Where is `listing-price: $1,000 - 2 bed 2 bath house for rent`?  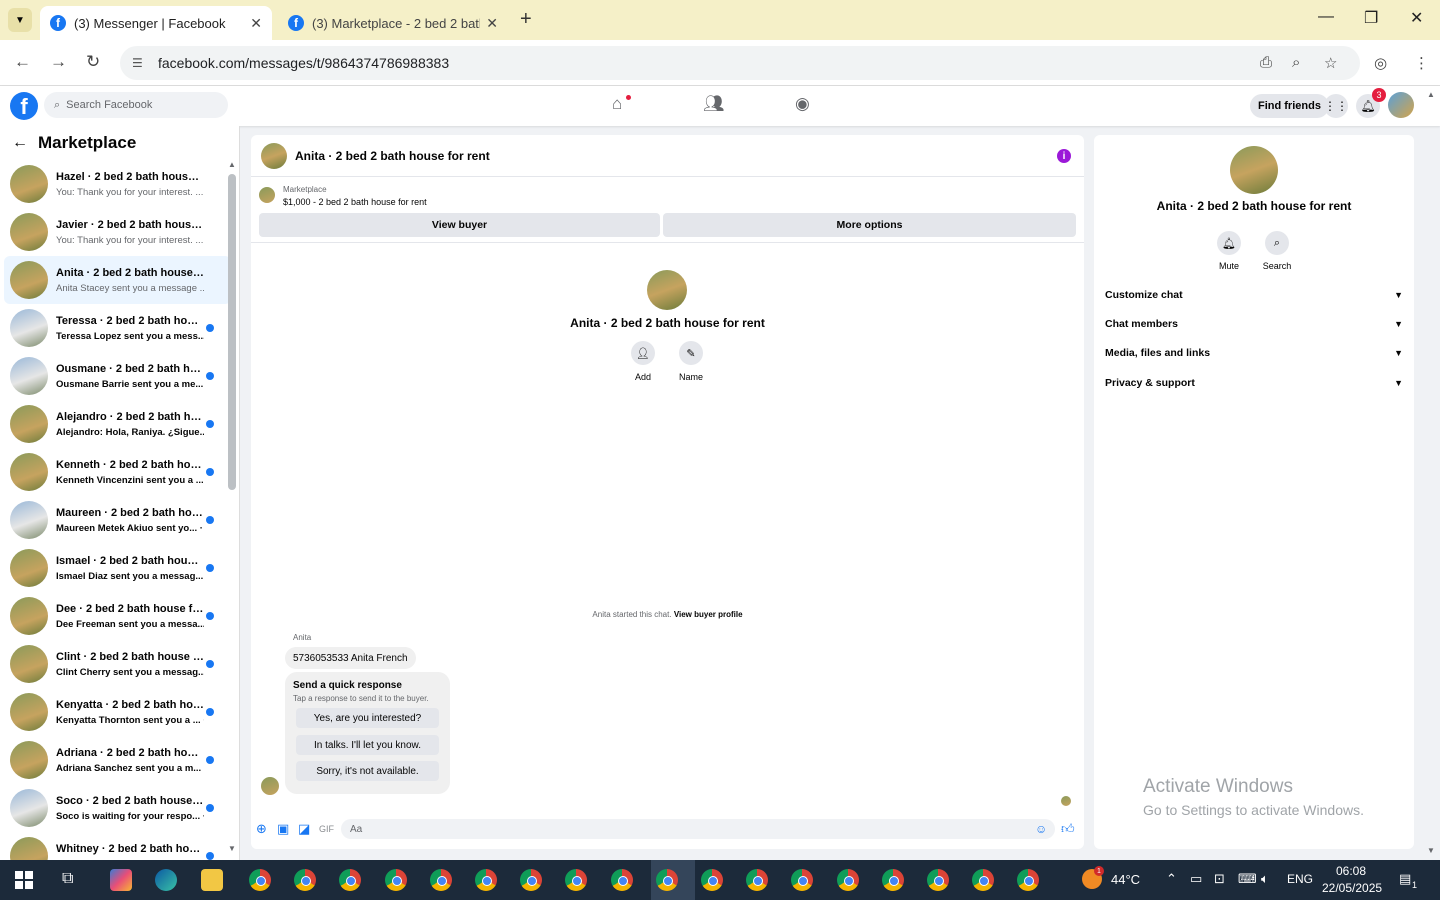
listing-price: $1,000 - 2 bed 2 bath house for rent is located at coordinates (355, 202).